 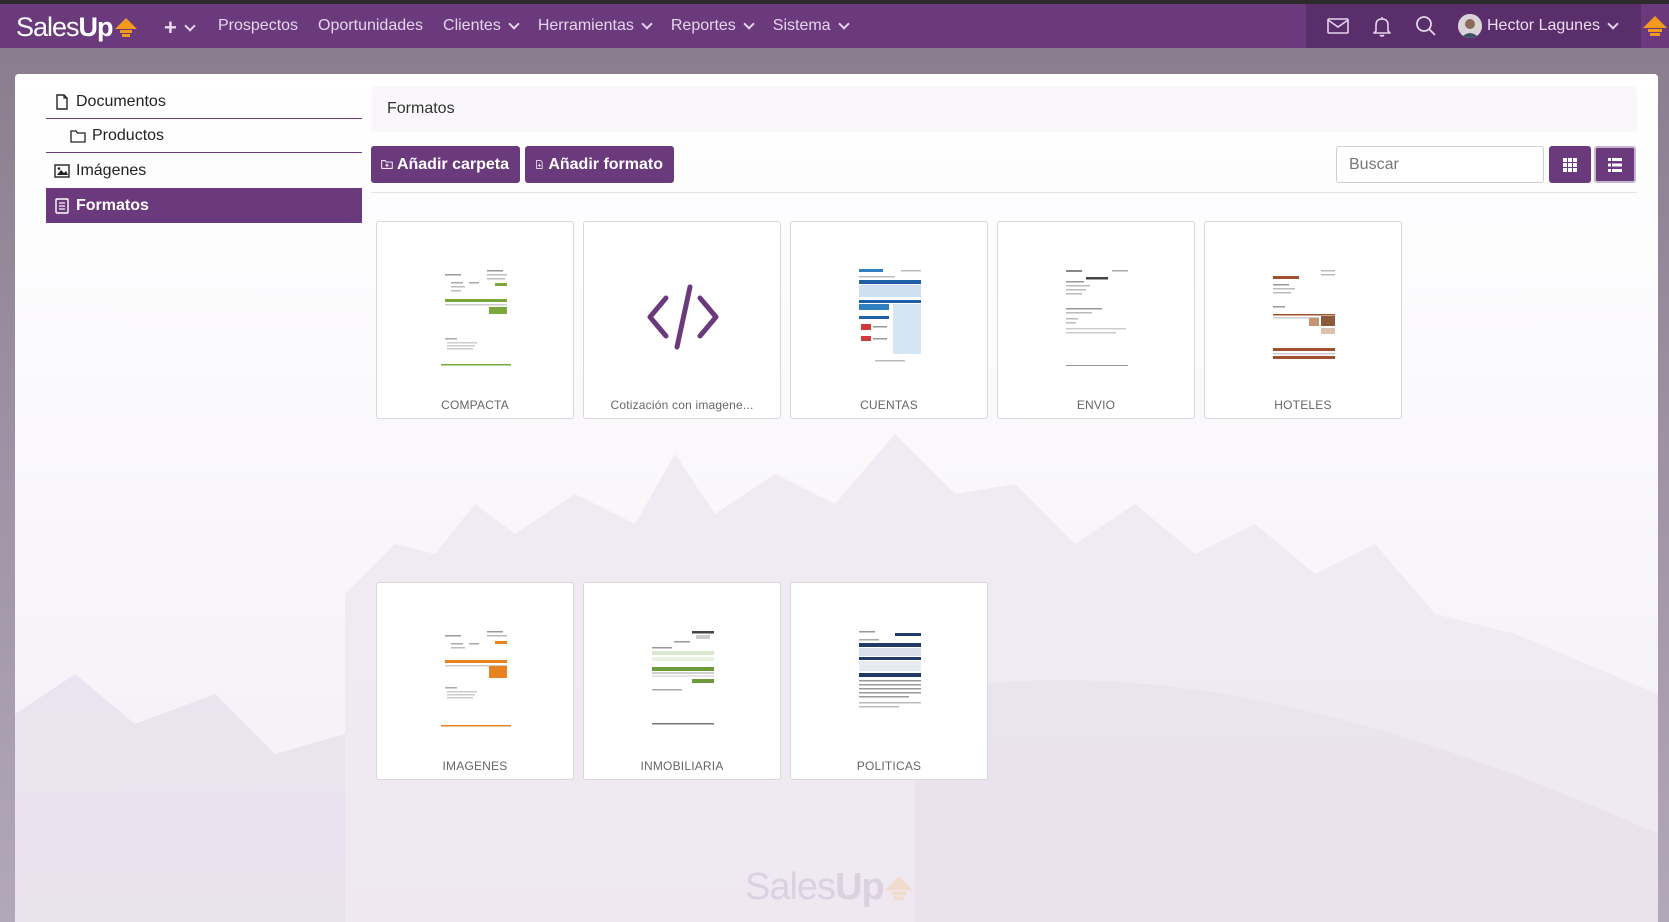 I want to click on add-folder-label: Añadir carpeta, so click(x=452, y=164).